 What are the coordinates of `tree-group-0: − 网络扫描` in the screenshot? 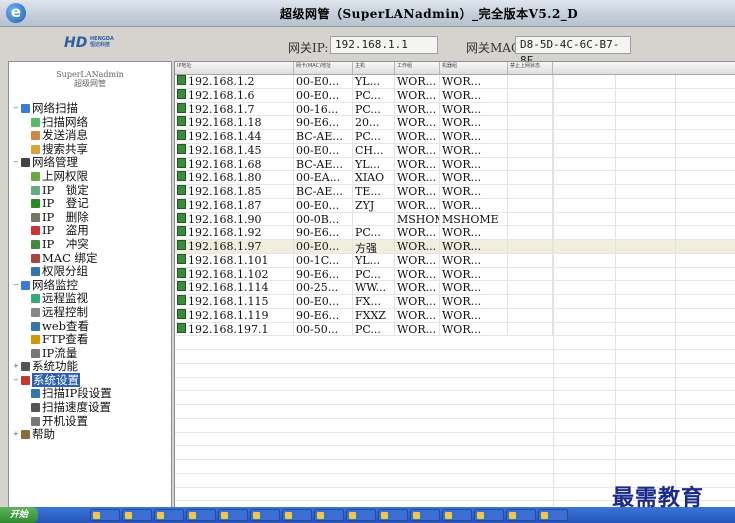 It's located at (62, 108).